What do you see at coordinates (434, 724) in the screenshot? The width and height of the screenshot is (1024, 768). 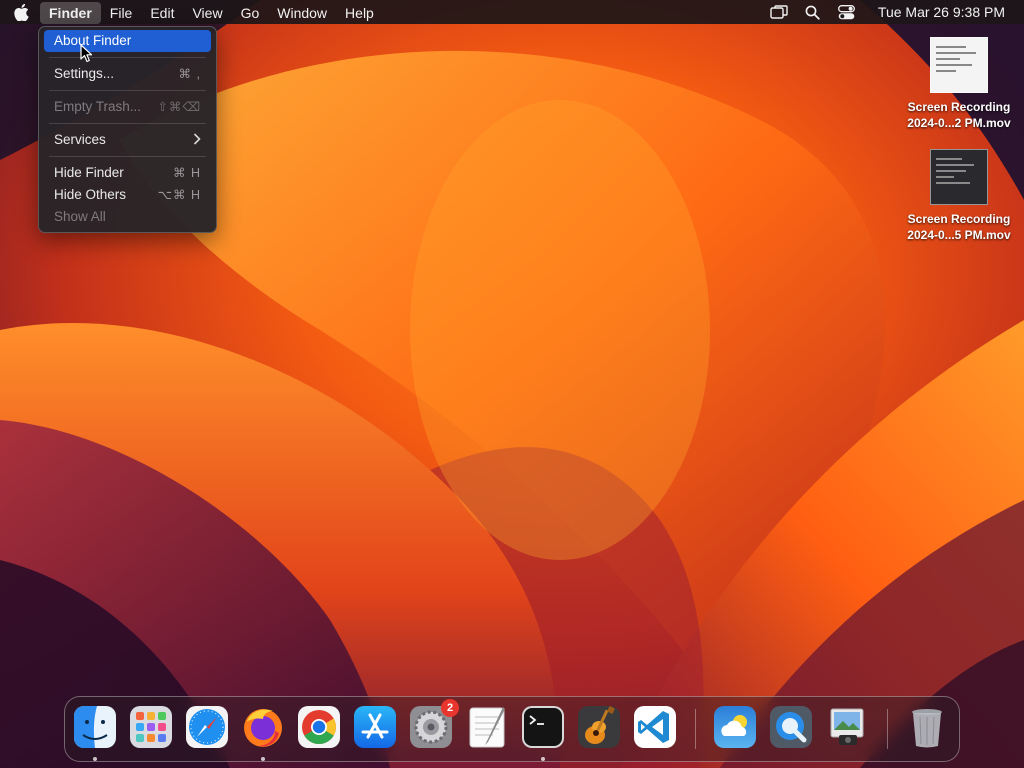 I see `dock-app-system-settings: 2` at bounding box center [434, 724].